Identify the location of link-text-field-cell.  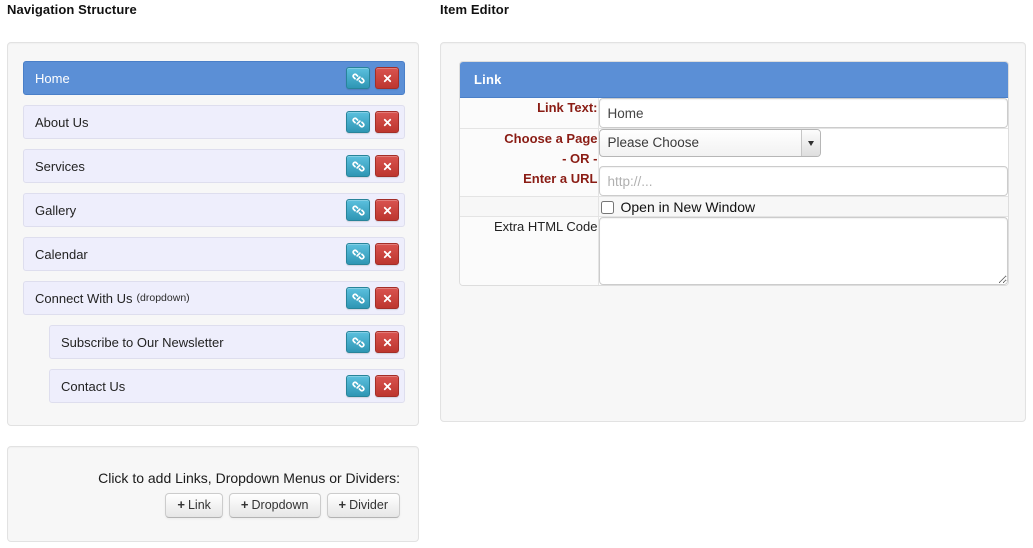
(803, 113).